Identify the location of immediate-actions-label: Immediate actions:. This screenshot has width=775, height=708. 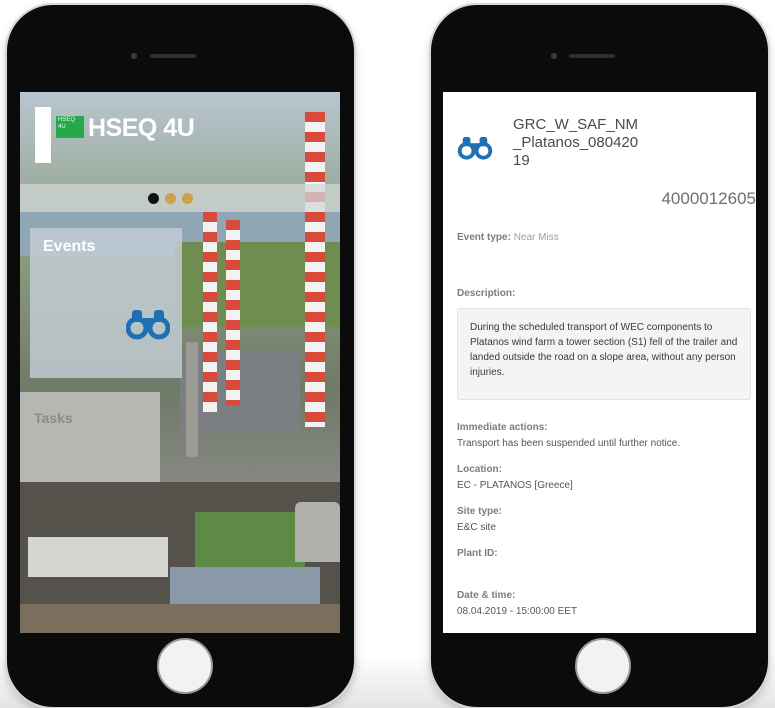
(502, 427).